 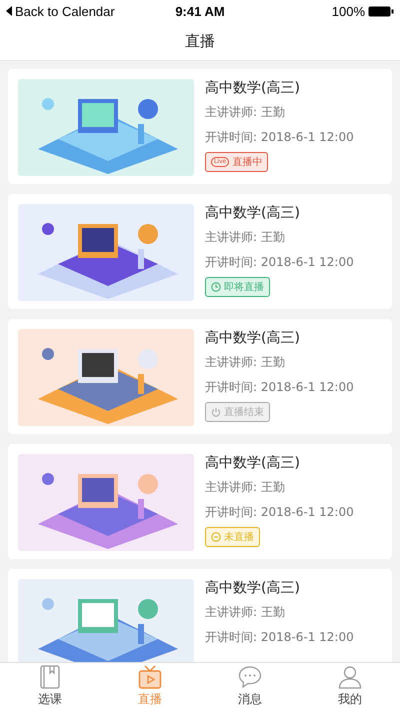 I want to click on tab-item: 消息, so click(x=250, y=686).